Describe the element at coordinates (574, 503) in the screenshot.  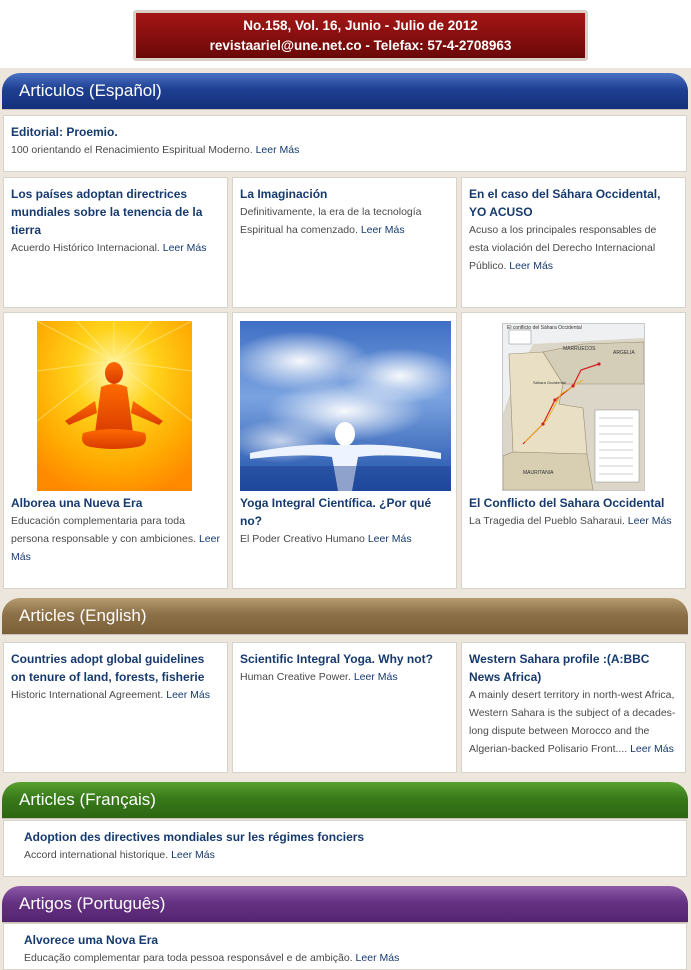
I see `article-title-link: El Conflicto del Sahara Occidental` at that location.